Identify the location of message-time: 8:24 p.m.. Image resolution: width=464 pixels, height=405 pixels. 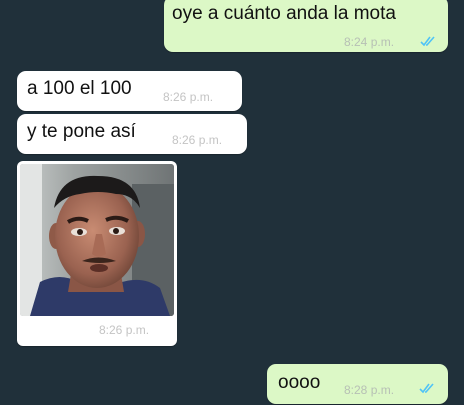
(369, 42).